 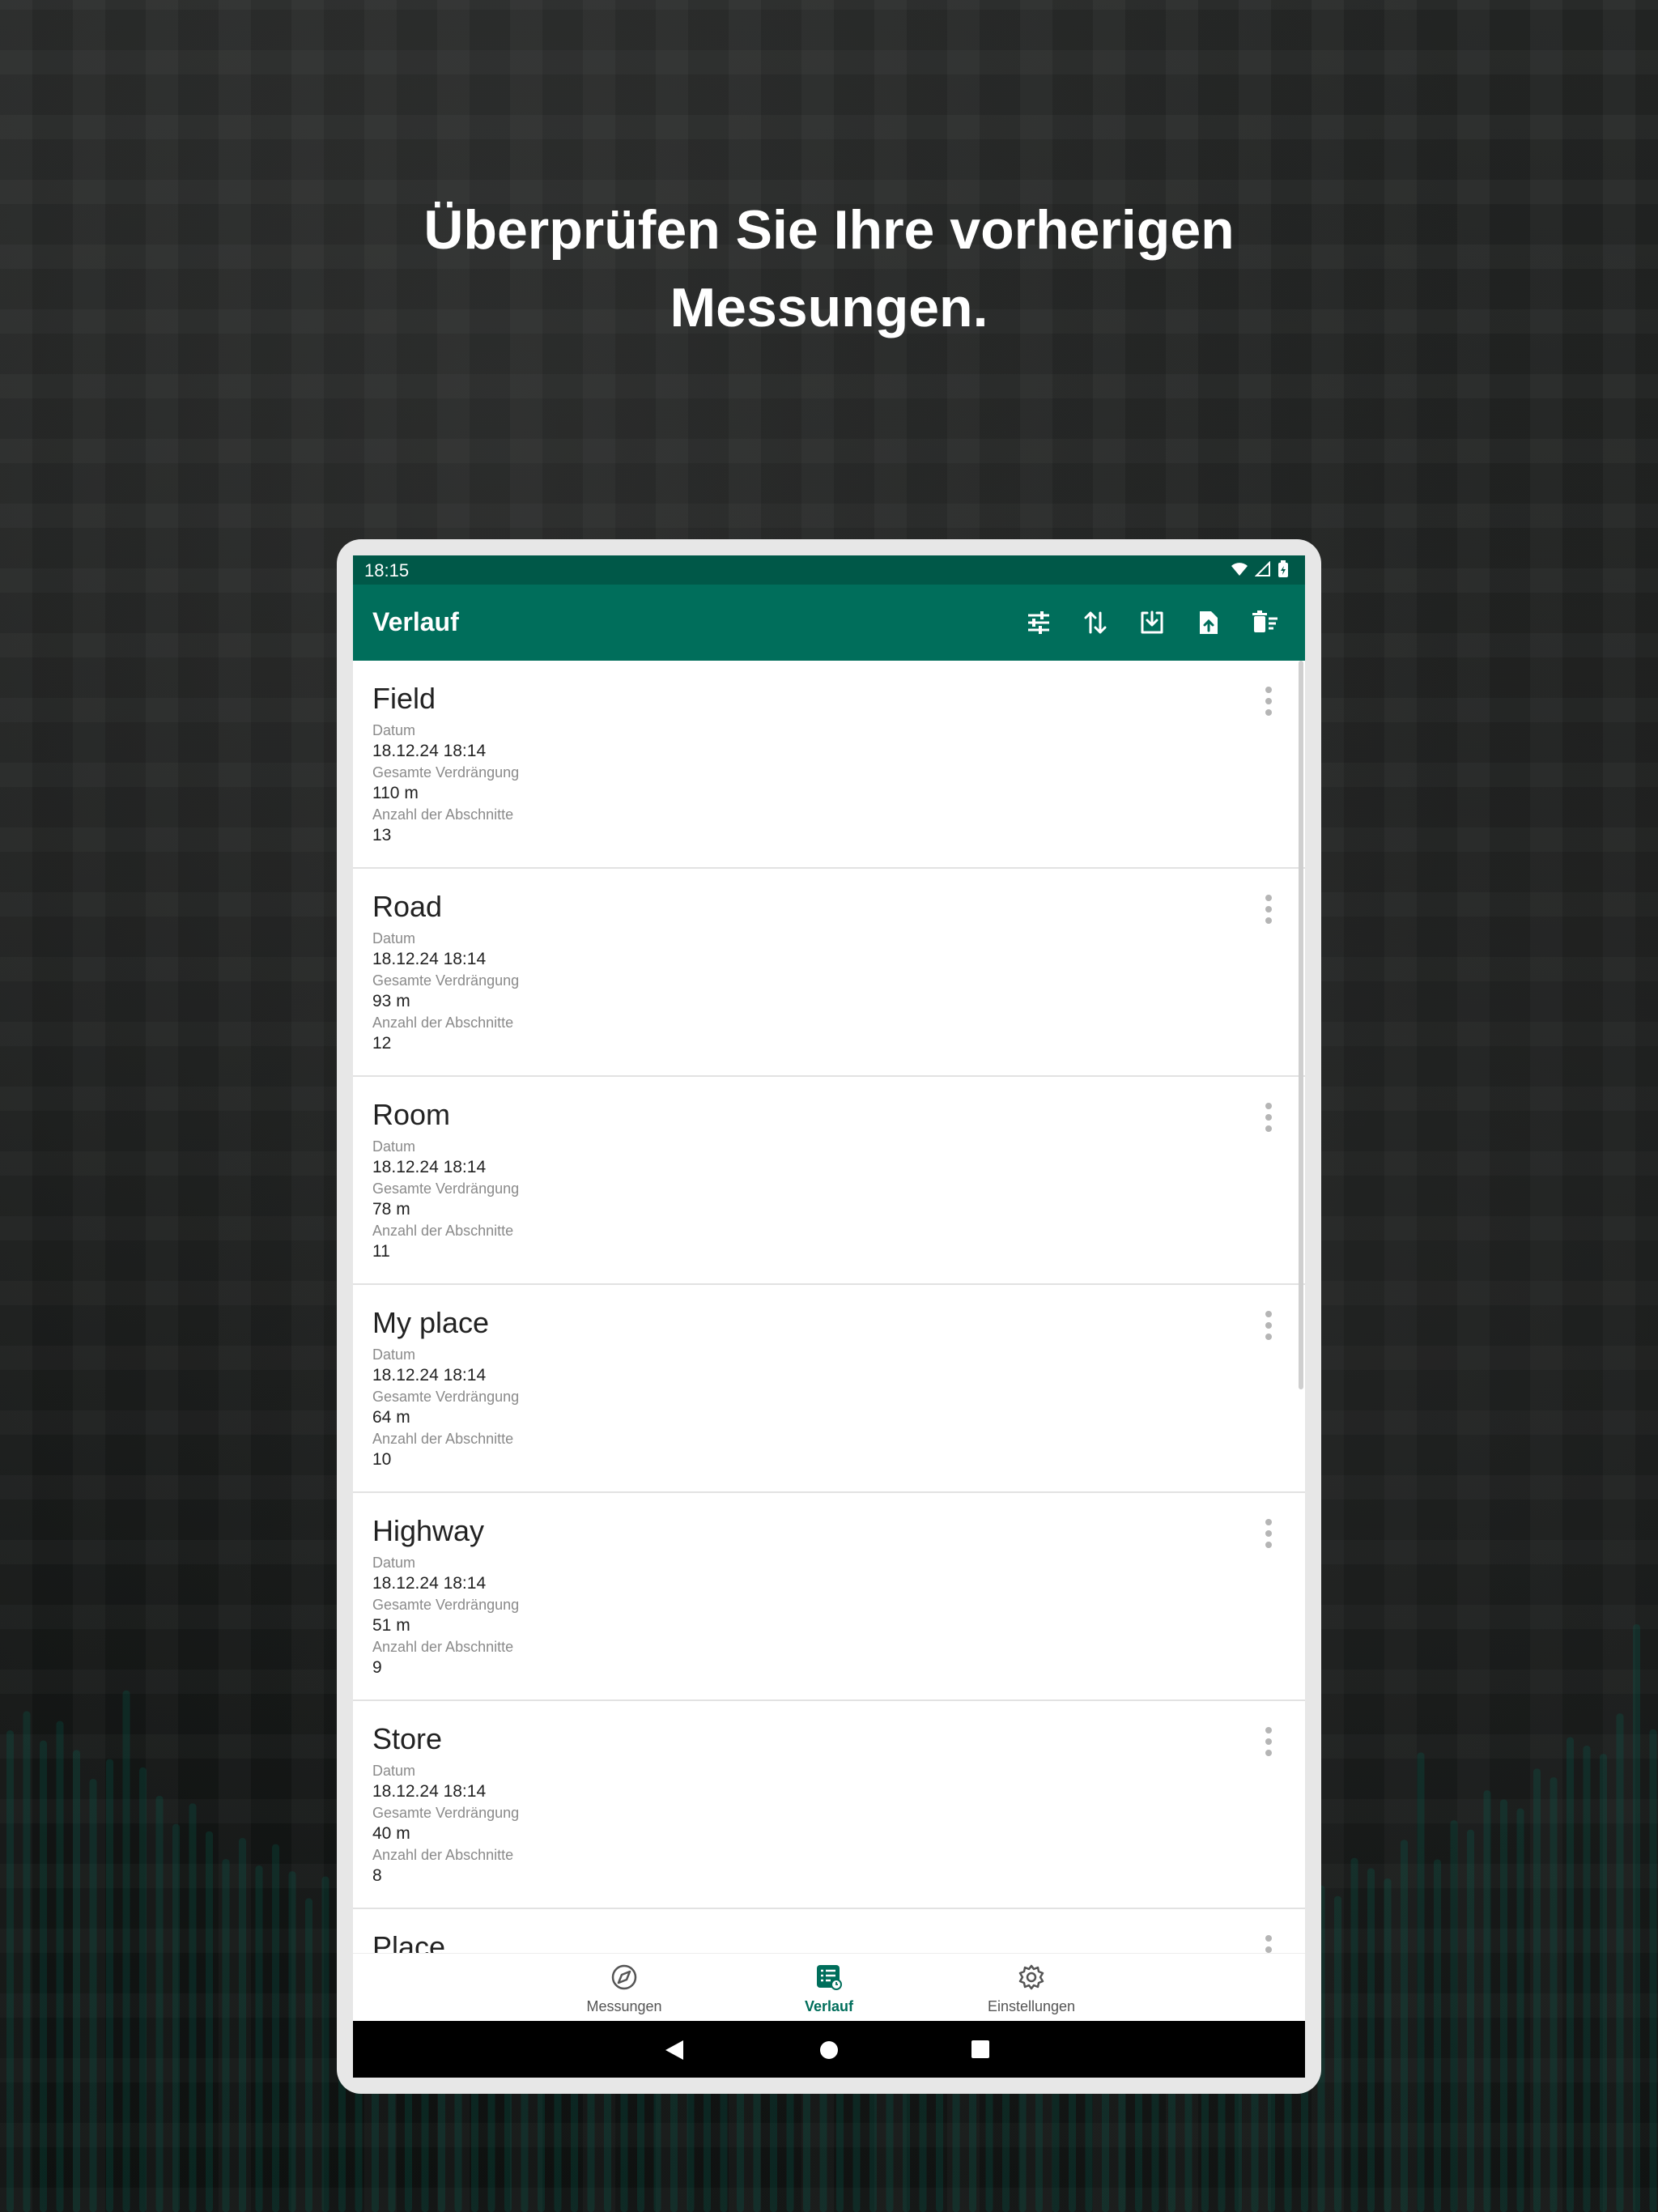 What do you see at coordinates (409, 1942) in the screenshot?
I see `measurement-name: Place` at bounding box center [409, 1942].